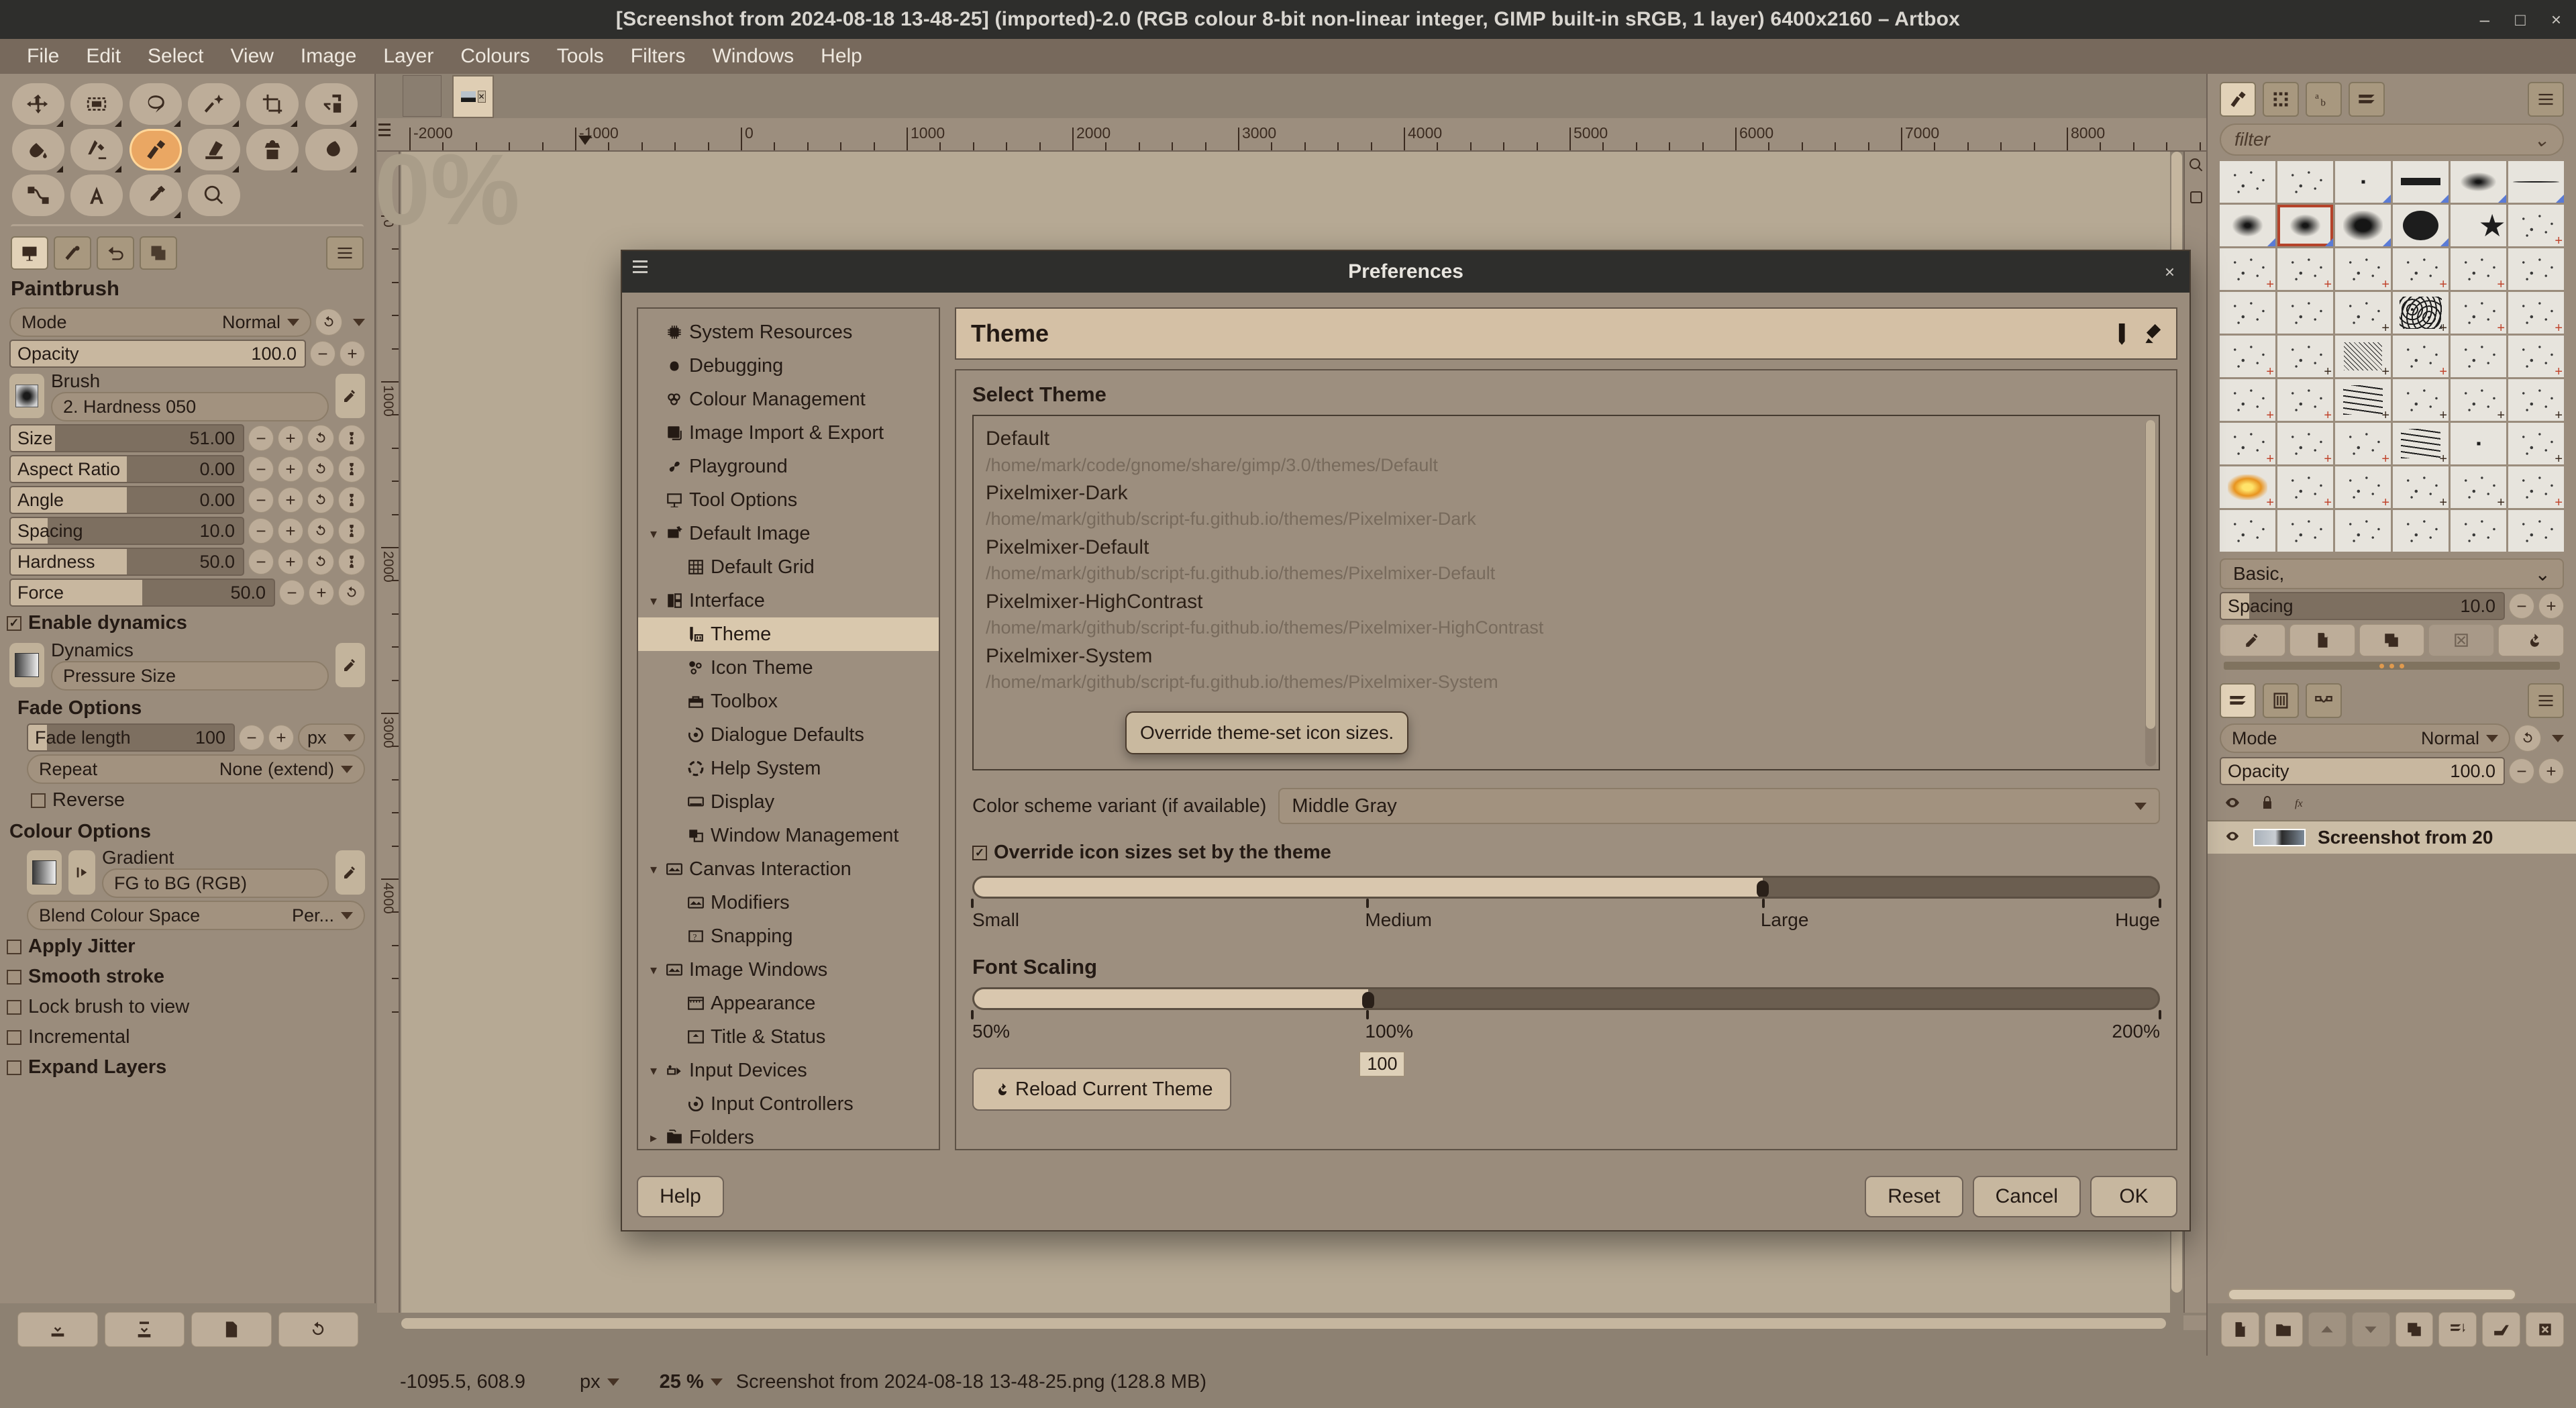 This screenshot has height=1408, width=2576. What do you see at coordinates (2267, 804) in the screenshot?
I see `lock-pixels-icon` at bounding box center [2267, 804].